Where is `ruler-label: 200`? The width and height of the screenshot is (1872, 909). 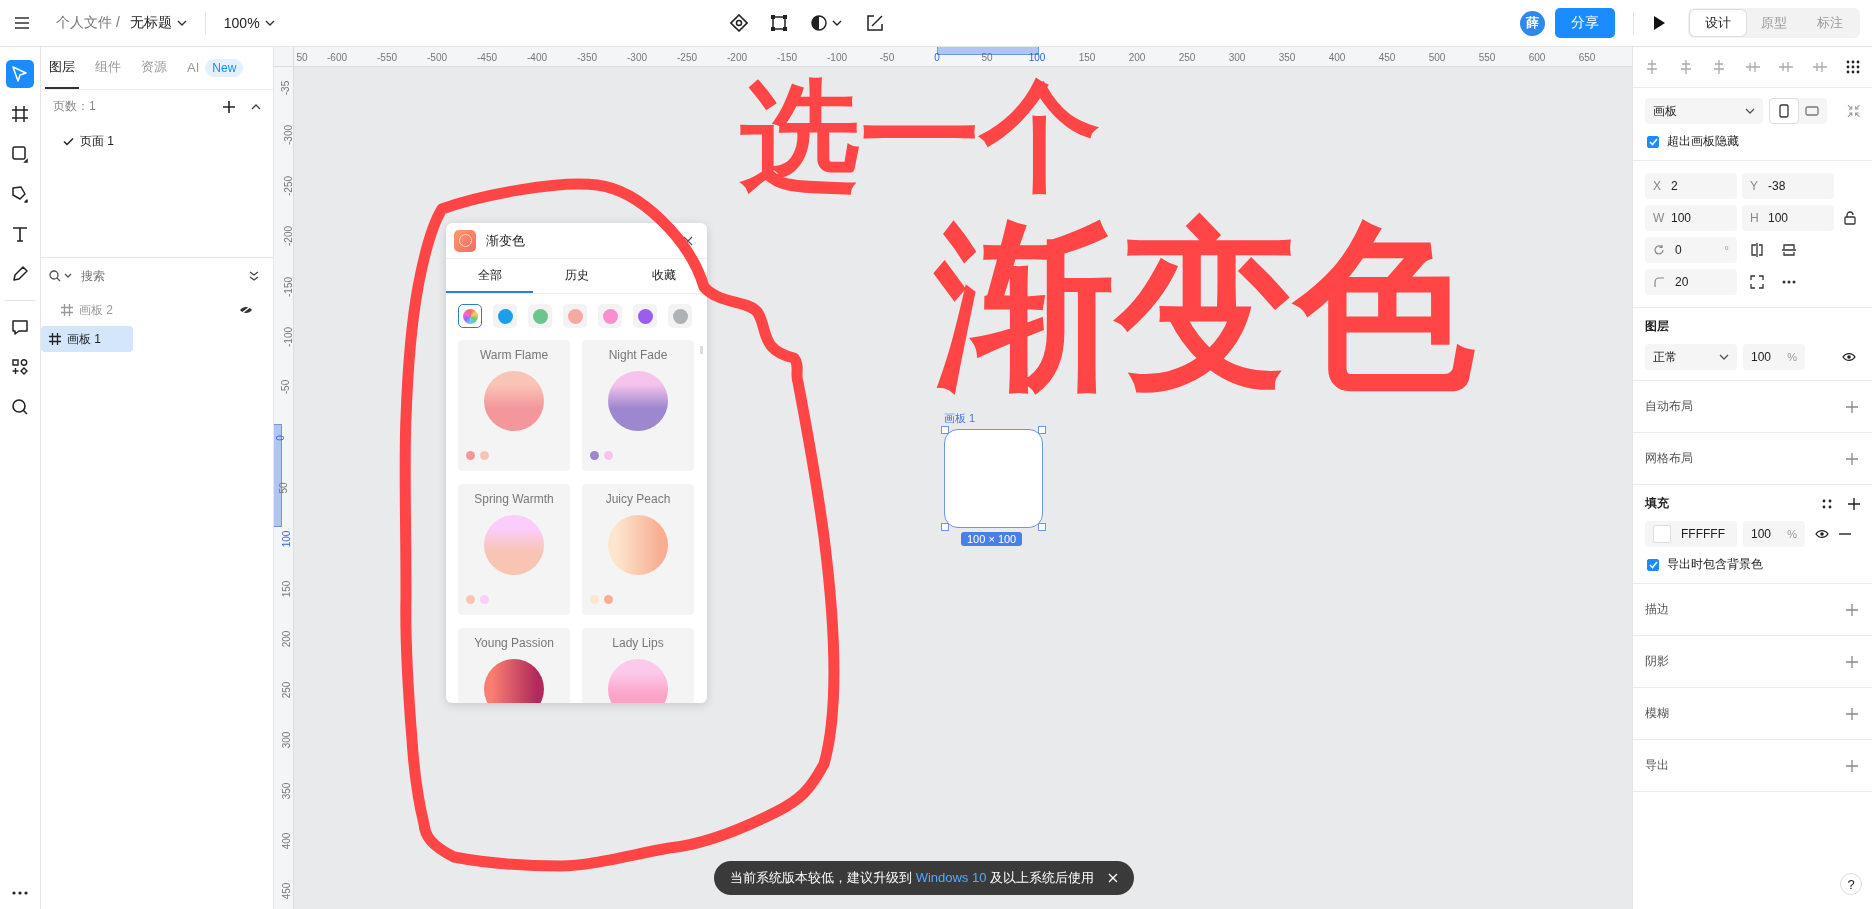
ruler-label: 200 is located at coordinates (1137, 57).